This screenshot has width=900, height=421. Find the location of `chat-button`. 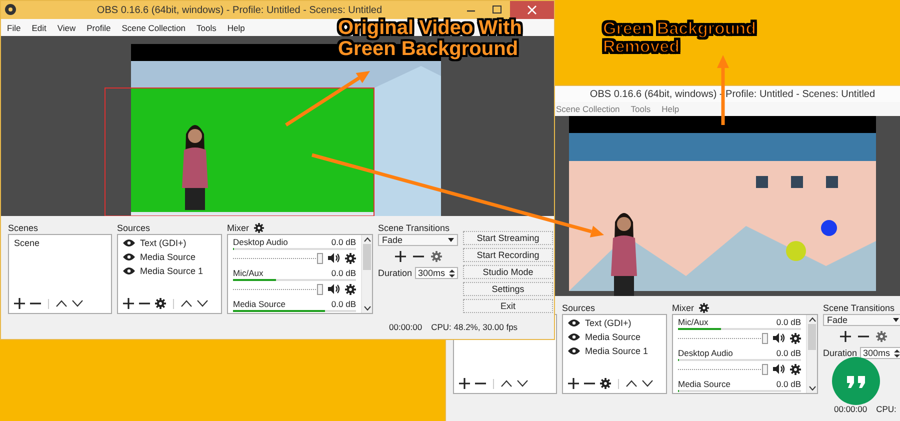

chat-button is located at coordinates (856, 381).